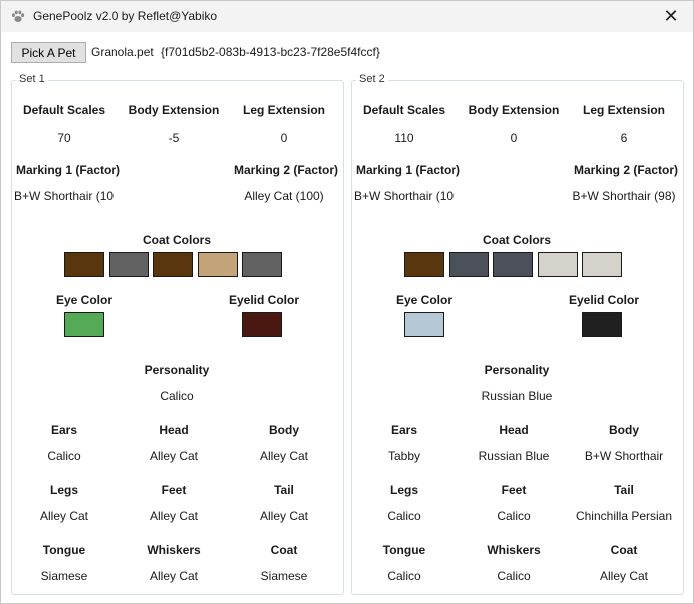  Describe the element at coordinates (284, 516) in the screenshot. I see `tail-value: Alley Cat` at that location.